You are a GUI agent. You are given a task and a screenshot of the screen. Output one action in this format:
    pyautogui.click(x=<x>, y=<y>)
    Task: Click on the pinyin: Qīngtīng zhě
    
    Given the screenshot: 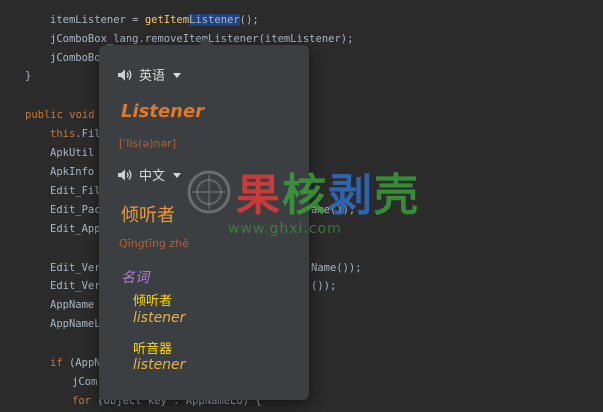 What is the action you would take?
    pyautogui.click(x=154, y=243)
    